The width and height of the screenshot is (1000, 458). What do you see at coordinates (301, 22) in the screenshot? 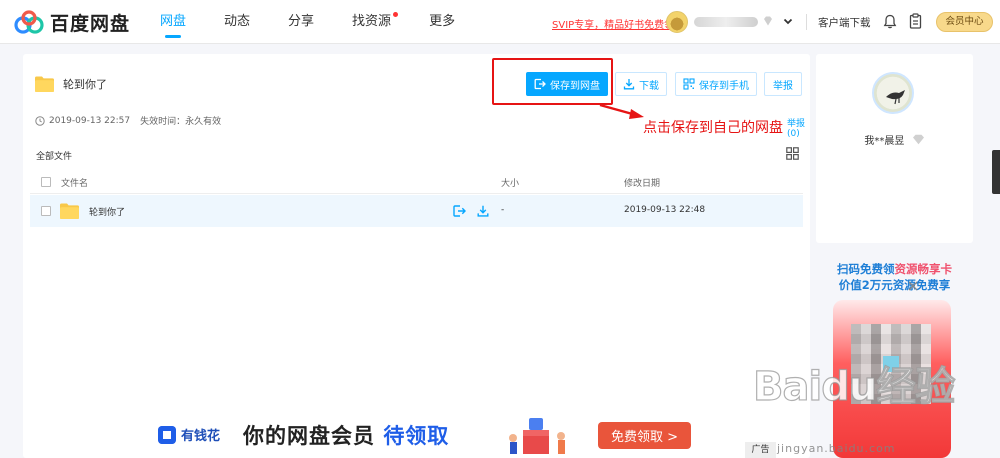
I see `nav-tab-share: 分享` at bounding box center [301, 22].